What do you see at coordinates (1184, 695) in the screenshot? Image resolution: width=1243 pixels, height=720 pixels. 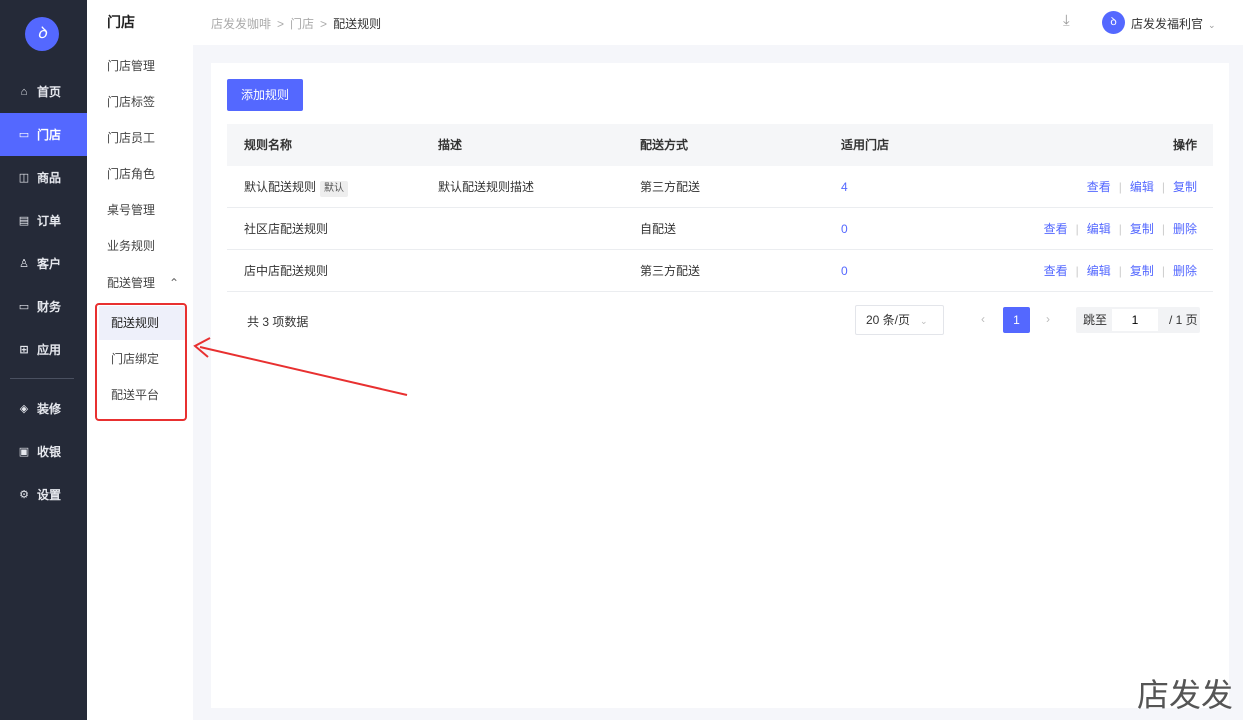 I see `watermark: 店发发` at bounding box center [1184, 695].